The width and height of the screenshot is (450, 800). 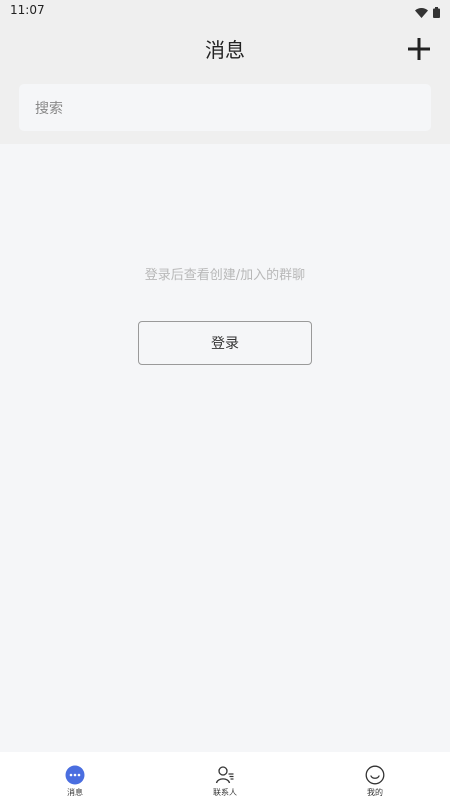 What do you see at coordinates (225, 792) in the screenshot?
I see `nav-label-contacts: 联系人` at bounding box center [225, 792].